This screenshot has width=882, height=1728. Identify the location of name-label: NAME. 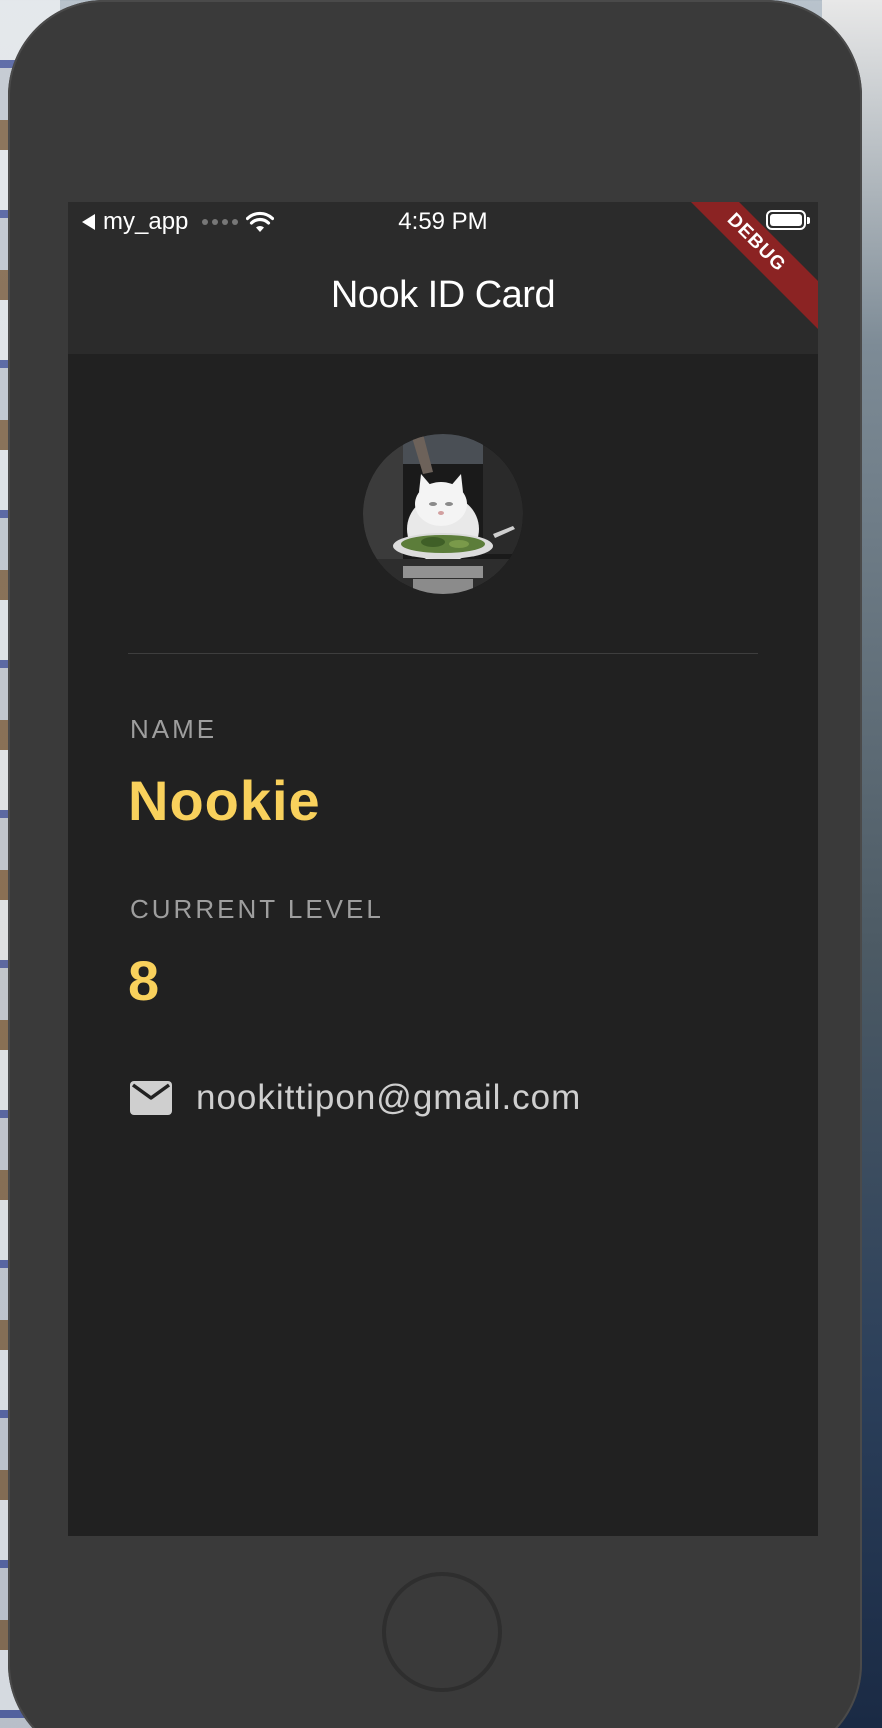
(174, 729).